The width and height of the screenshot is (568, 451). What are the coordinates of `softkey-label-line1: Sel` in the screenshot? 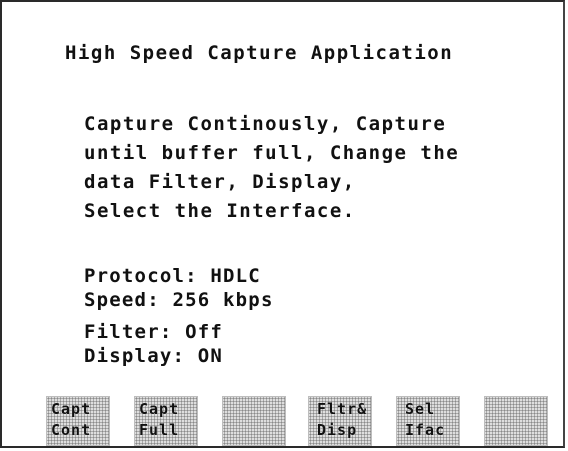 It's located at (420, 409).